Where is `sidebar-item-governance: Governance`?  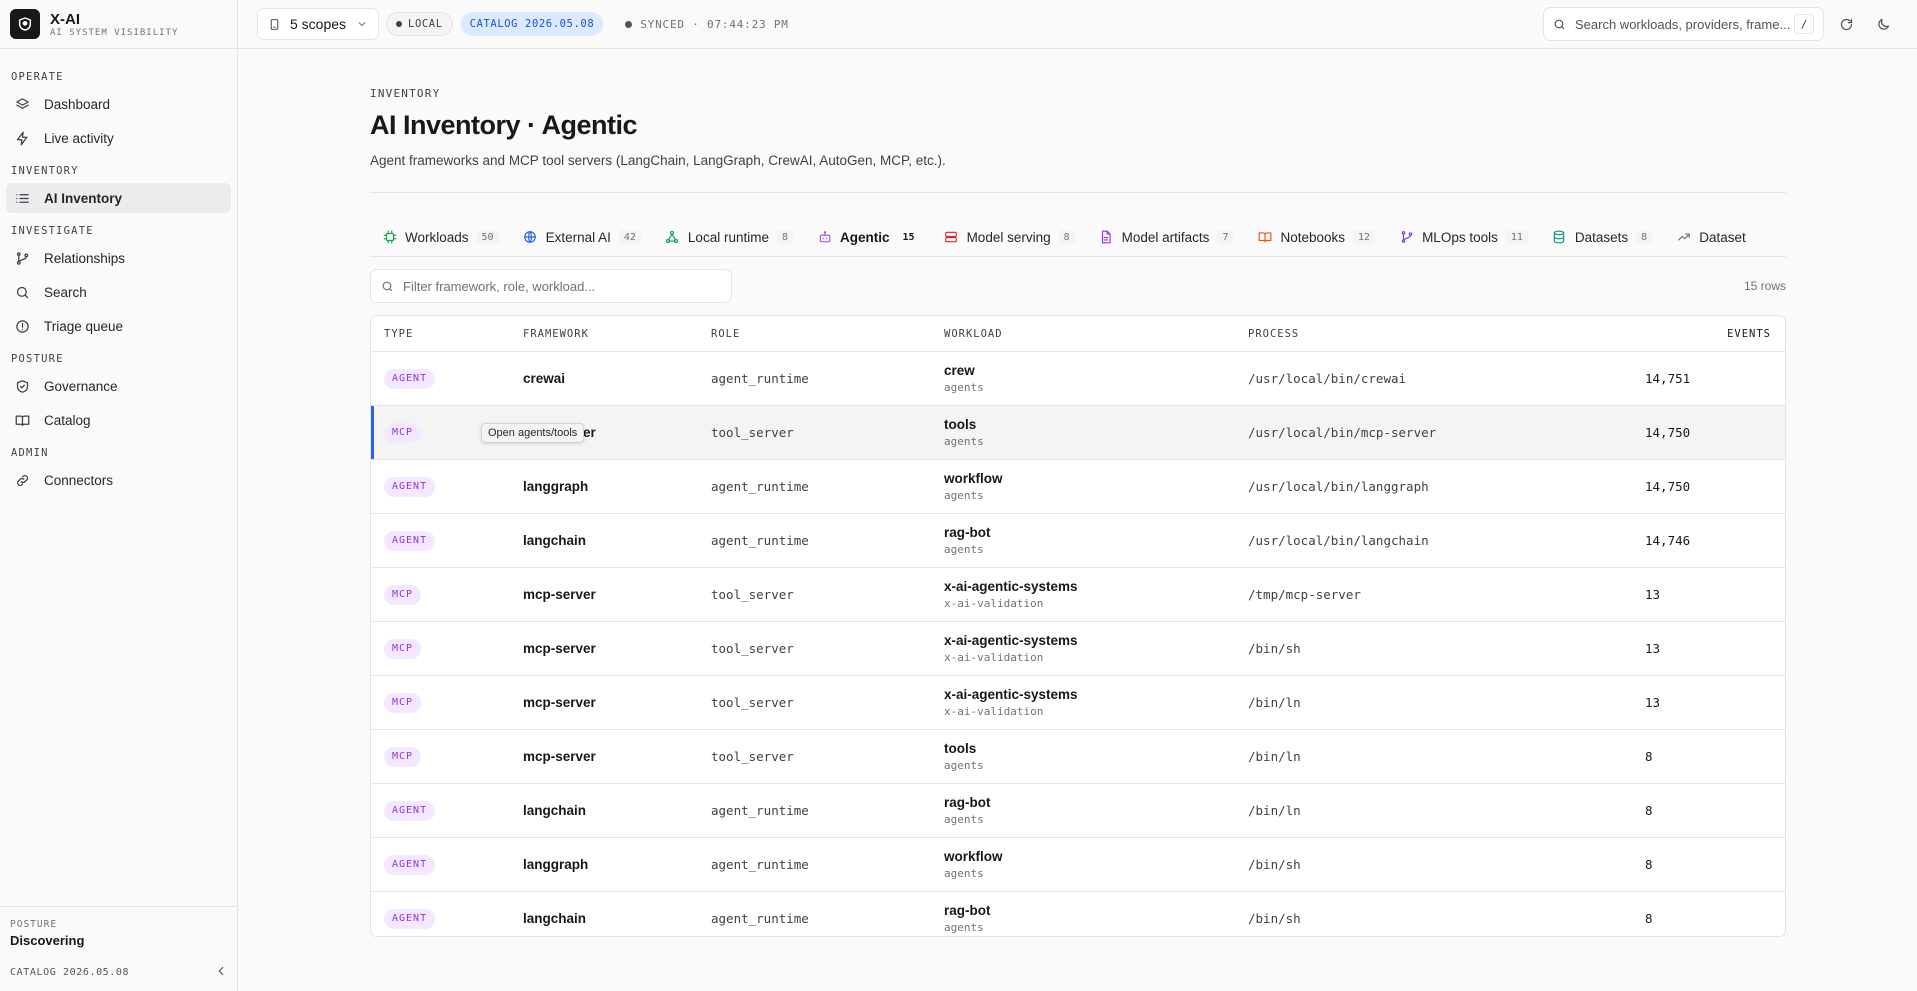
sidebar-item-governance: Governance is located at coordinates (118, 386).